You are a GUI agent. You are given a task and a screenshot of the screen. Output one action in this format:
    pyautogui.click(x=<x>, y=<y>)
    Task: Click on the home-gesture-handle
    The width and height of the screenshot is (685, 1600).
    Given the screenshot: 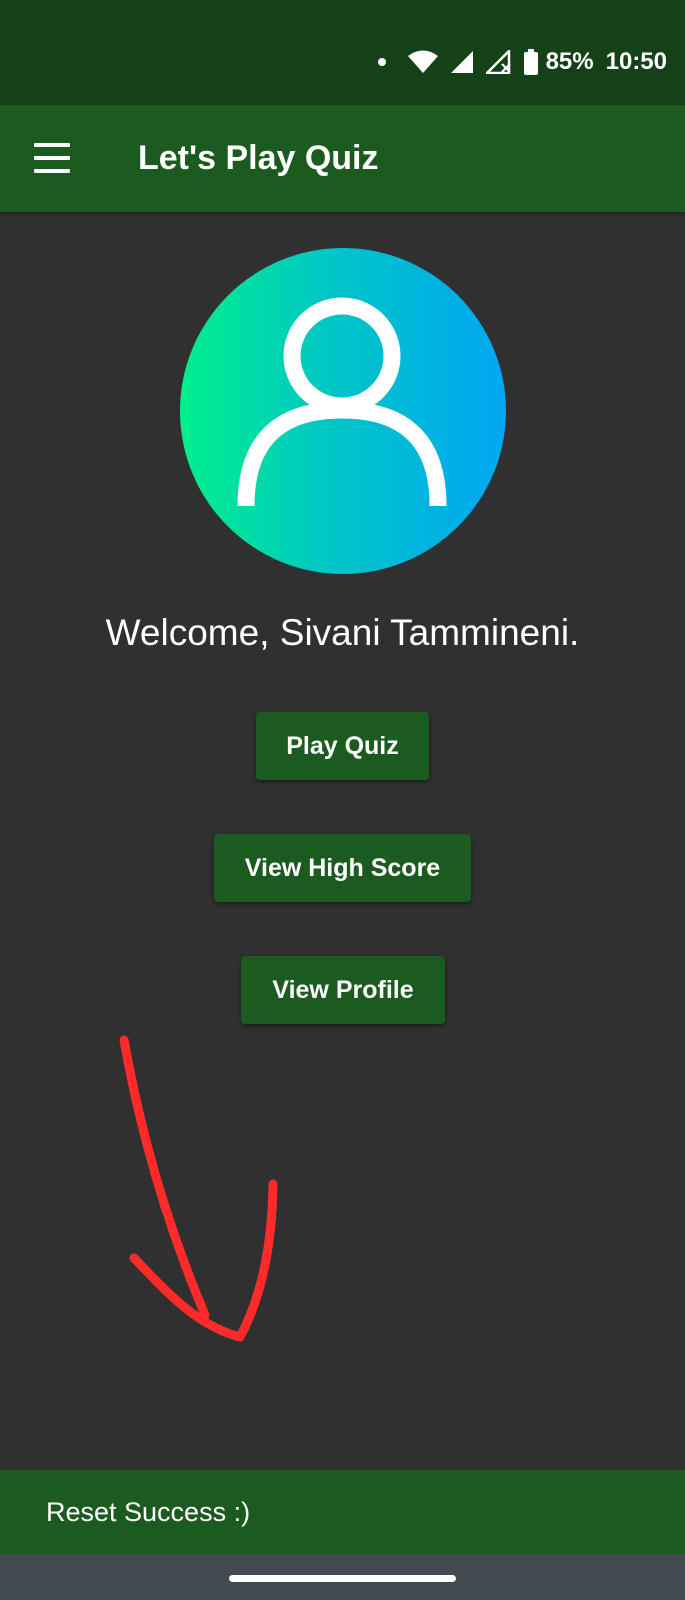 What is the action you would take?
    pyautogui.click(x=342, y=1578)
    